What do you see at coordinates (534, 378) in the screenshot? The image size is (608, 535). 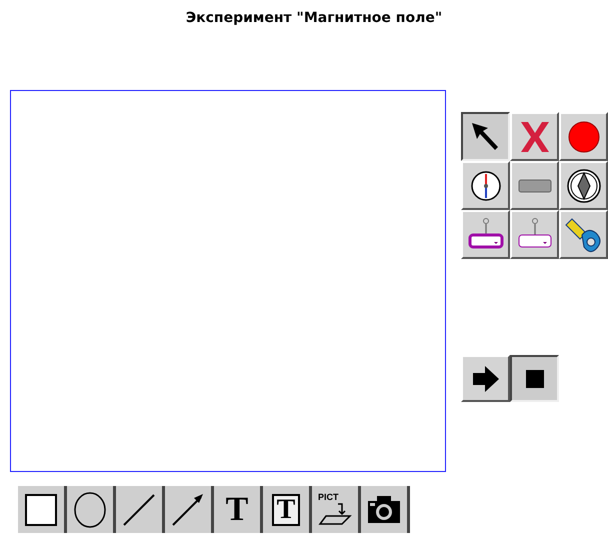 I see `transport-button` at bounding box center [534, 378].